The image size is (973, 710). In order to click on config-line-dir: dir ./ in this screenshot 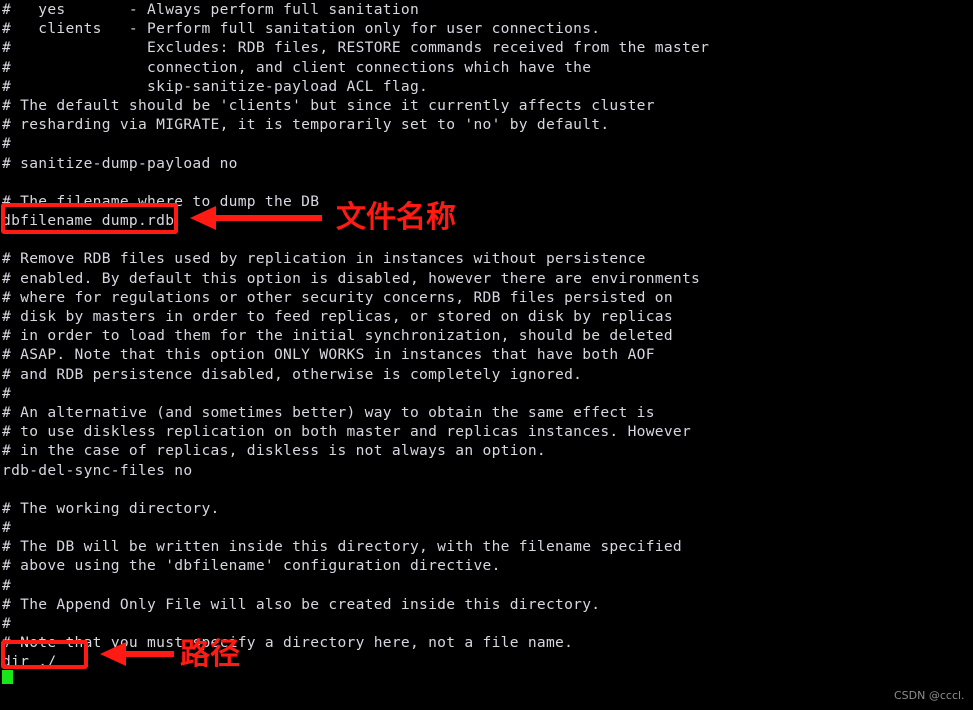, I will do `click(29, 662)`.